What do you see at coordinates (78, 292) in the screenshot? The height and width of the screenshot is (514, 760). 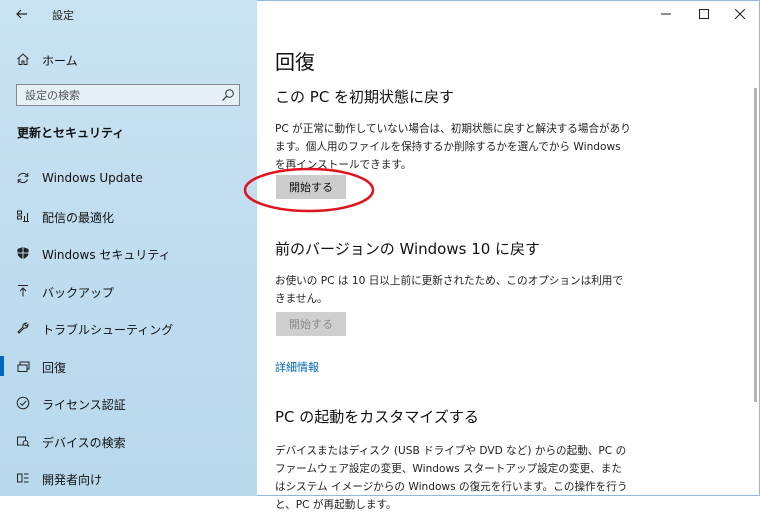 I see `sidebar-item-label: バックアップ` at bounding box center [78, 292].